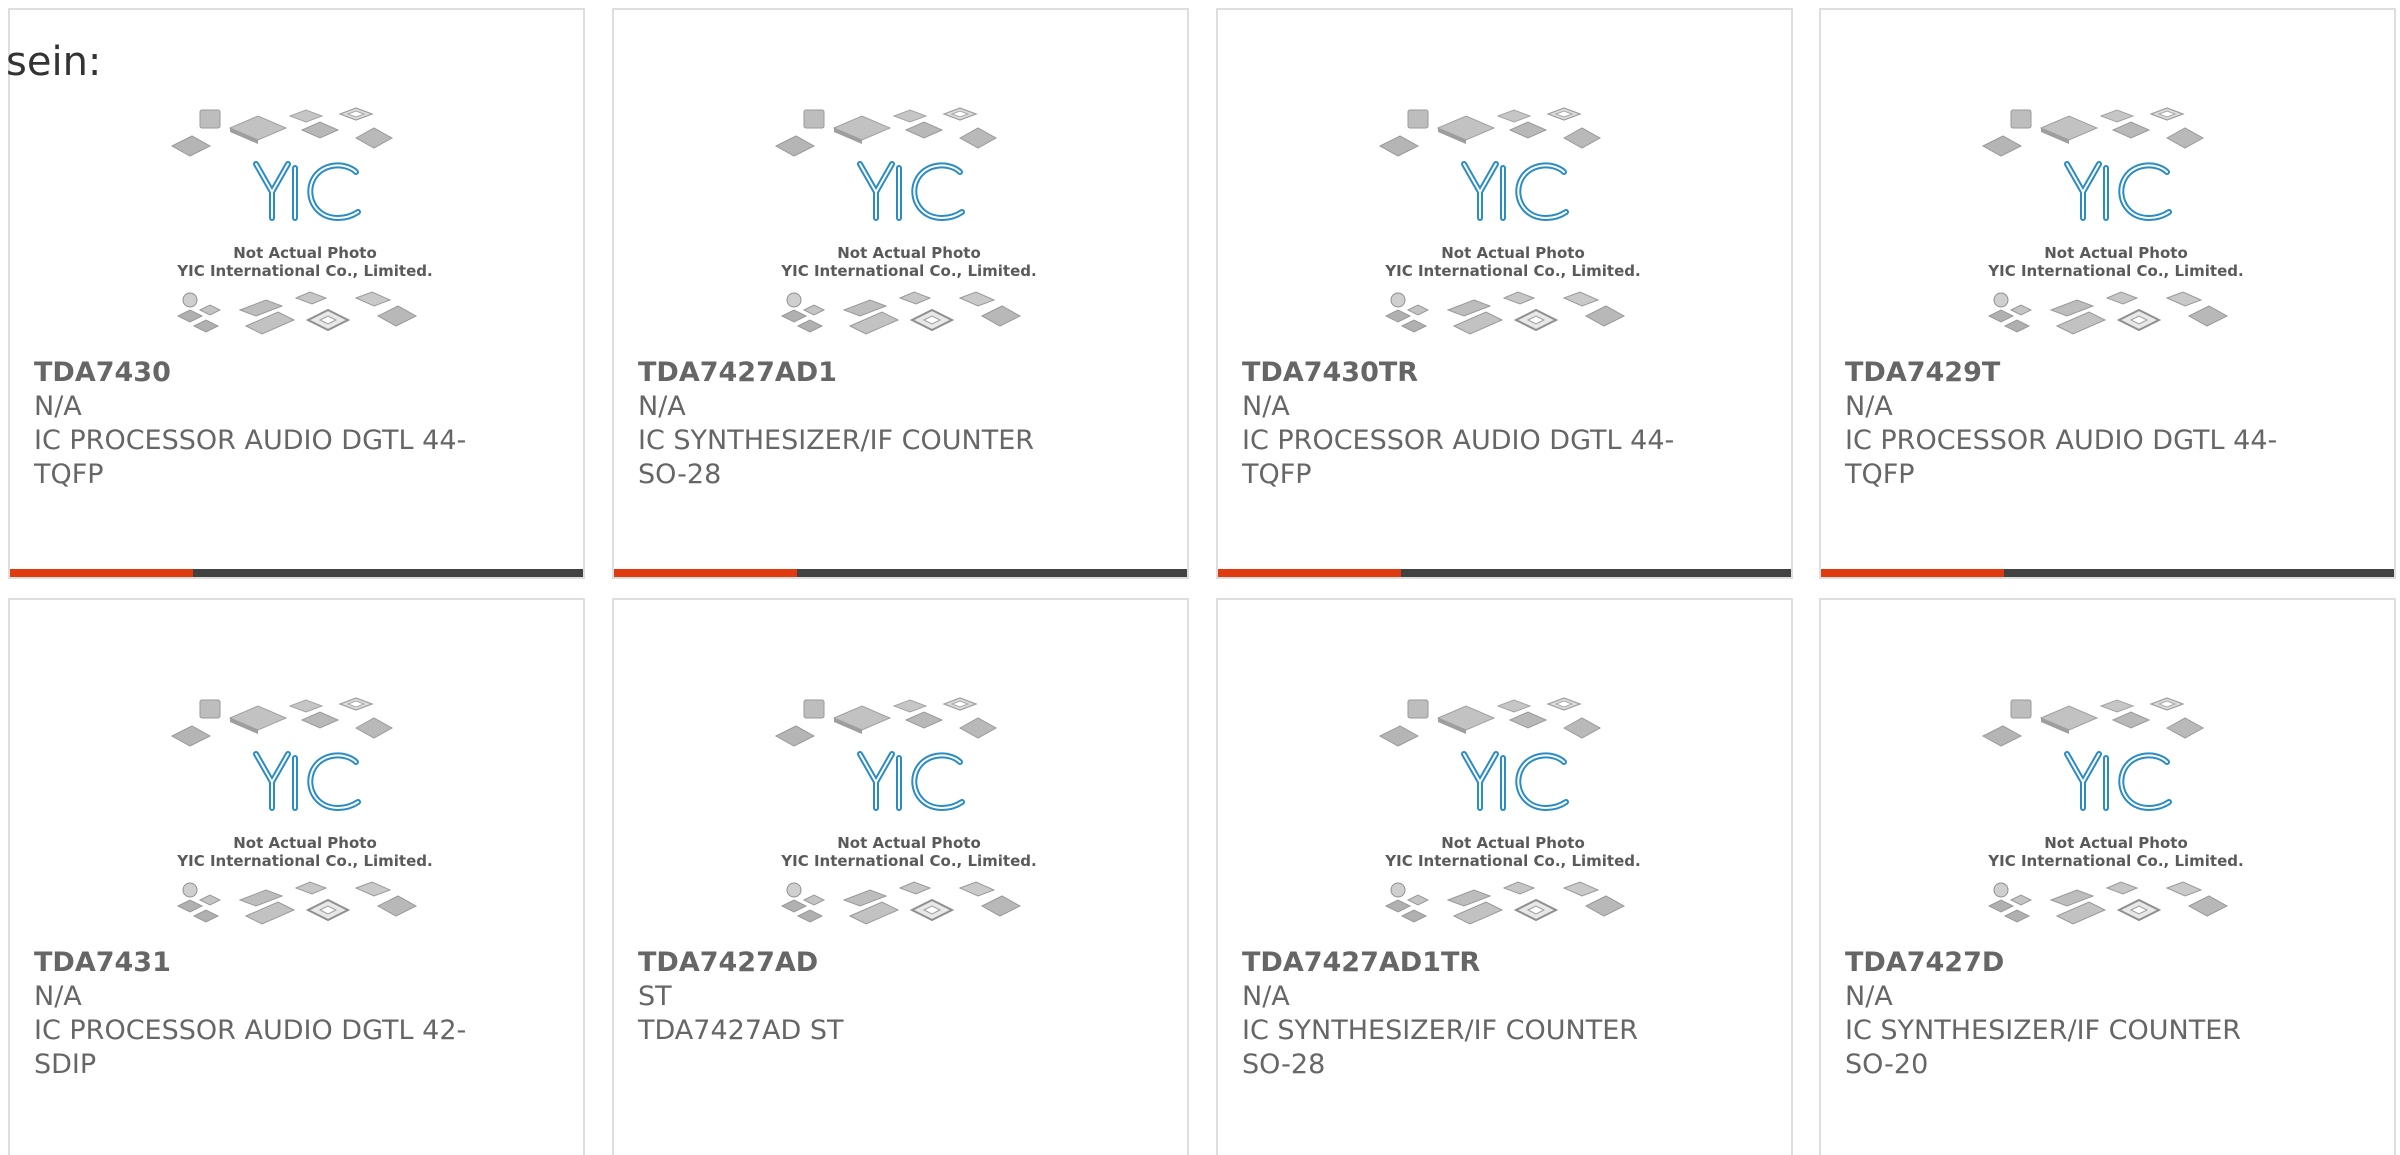 Image resolution: width=2400 pixels, height=1155 pixels. I want to click on part-number: TDA7427AD, so click(858, 963).